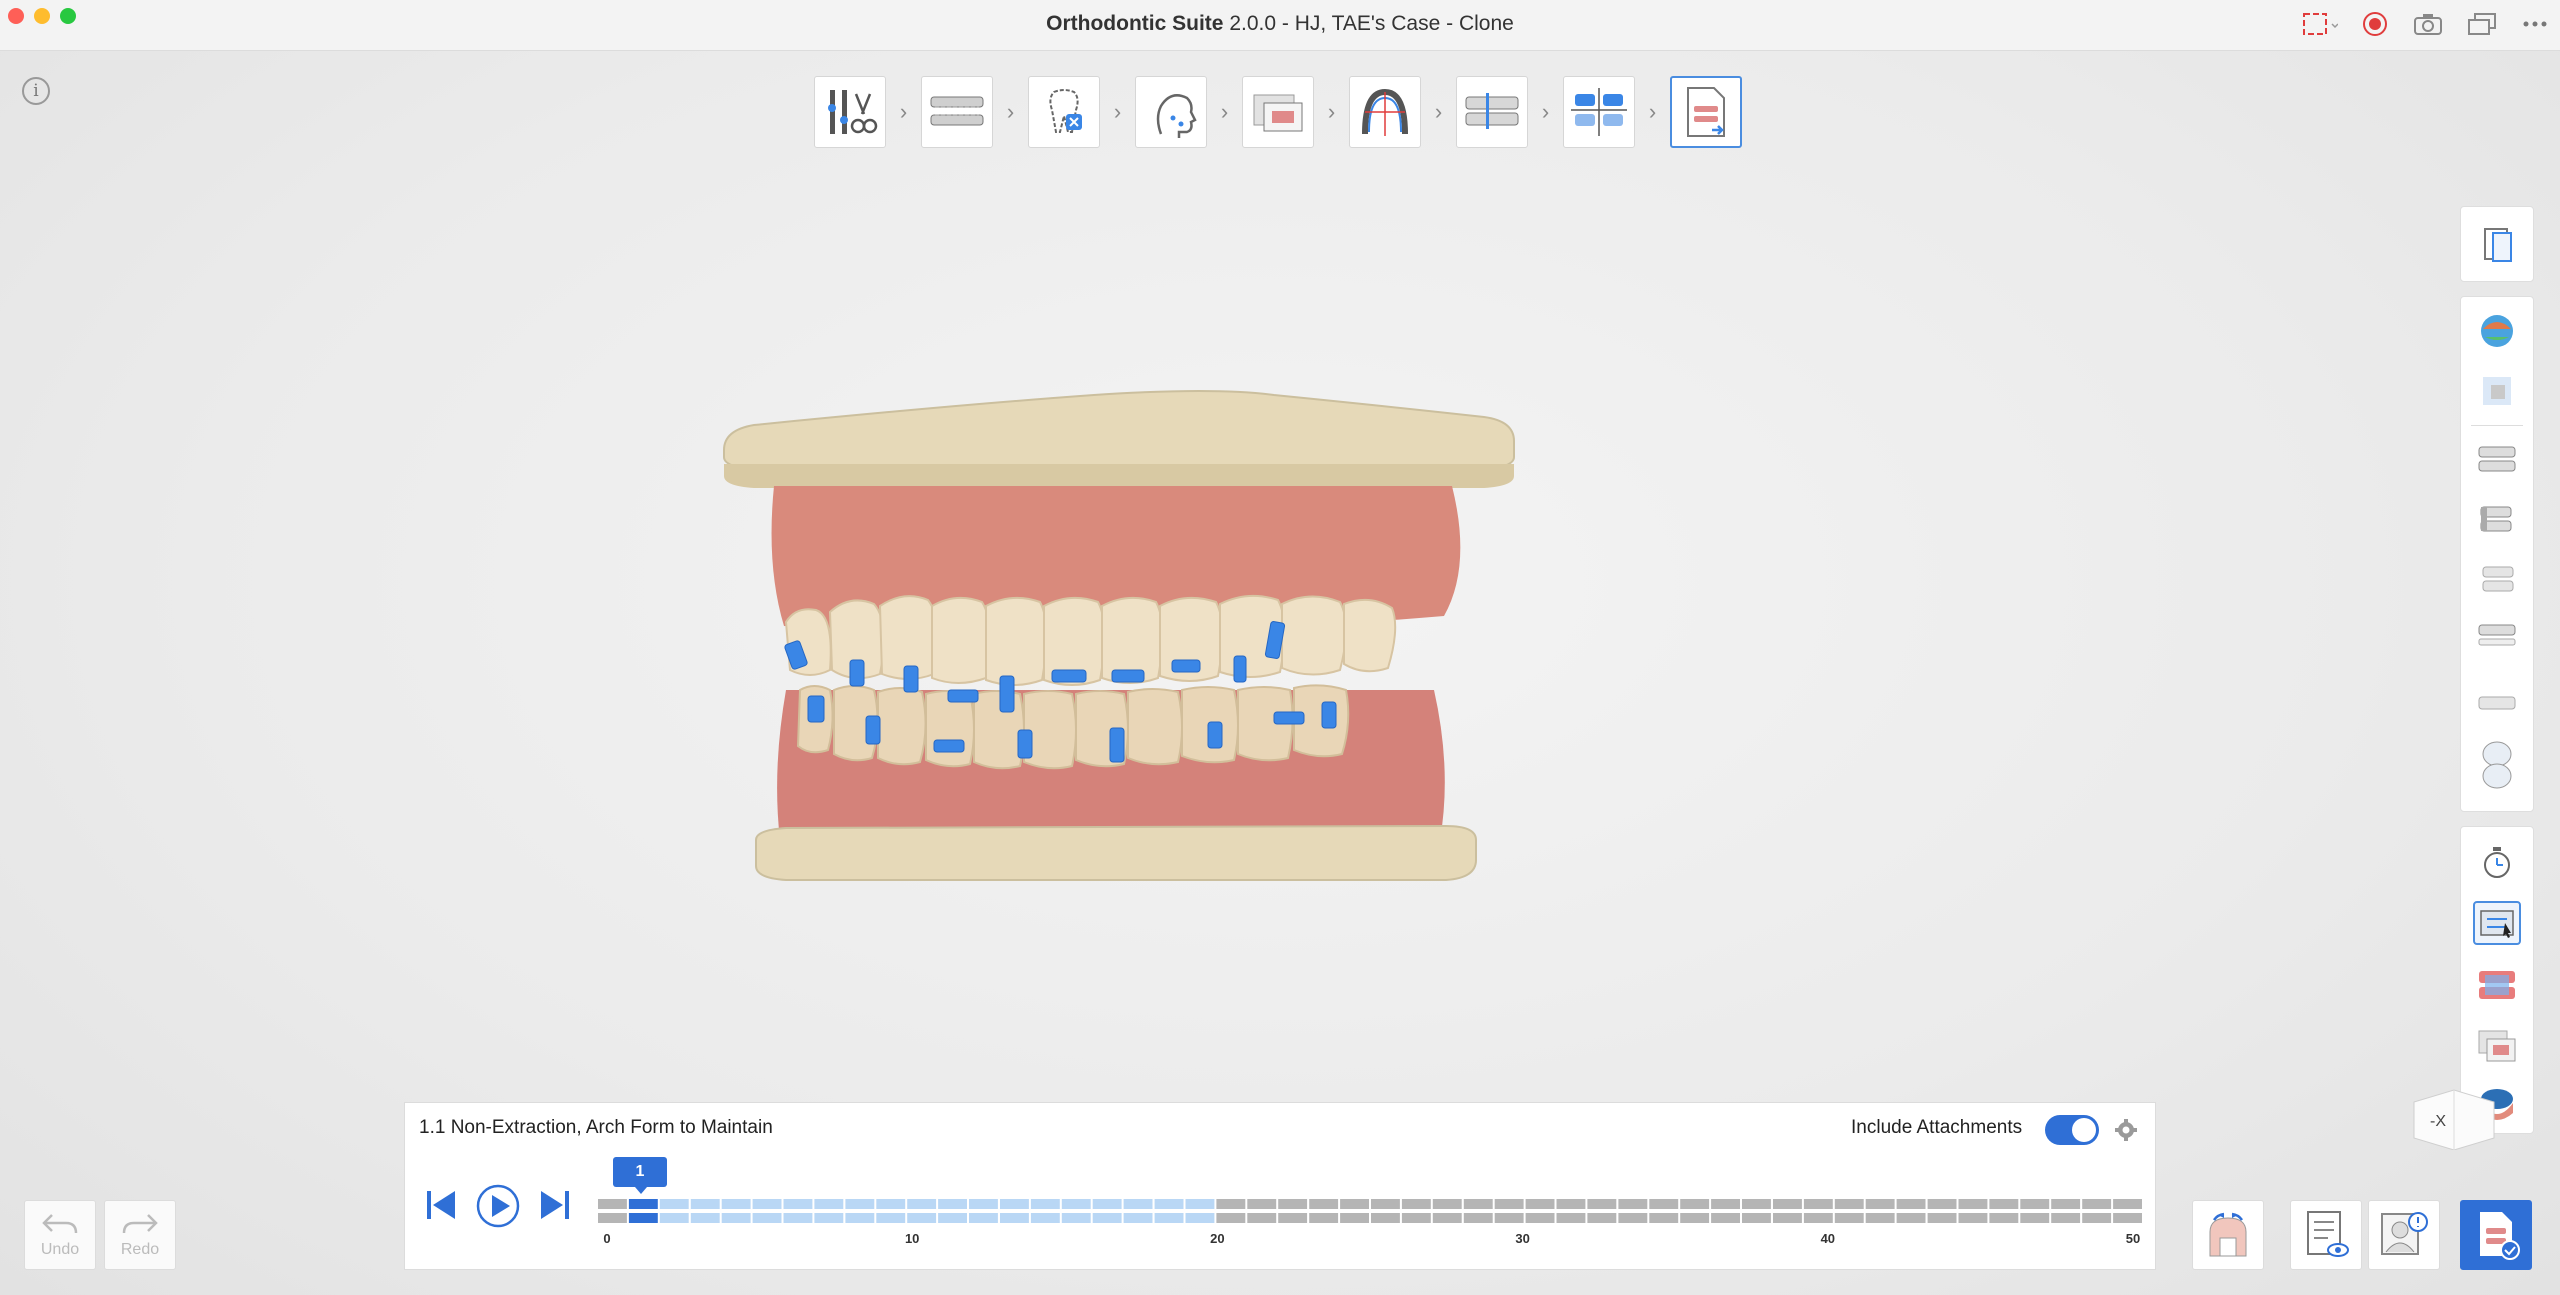 The height and width of the screenshot is (1295, 2560). I want to click on skip-to-start-icon, so click(441, 1205).